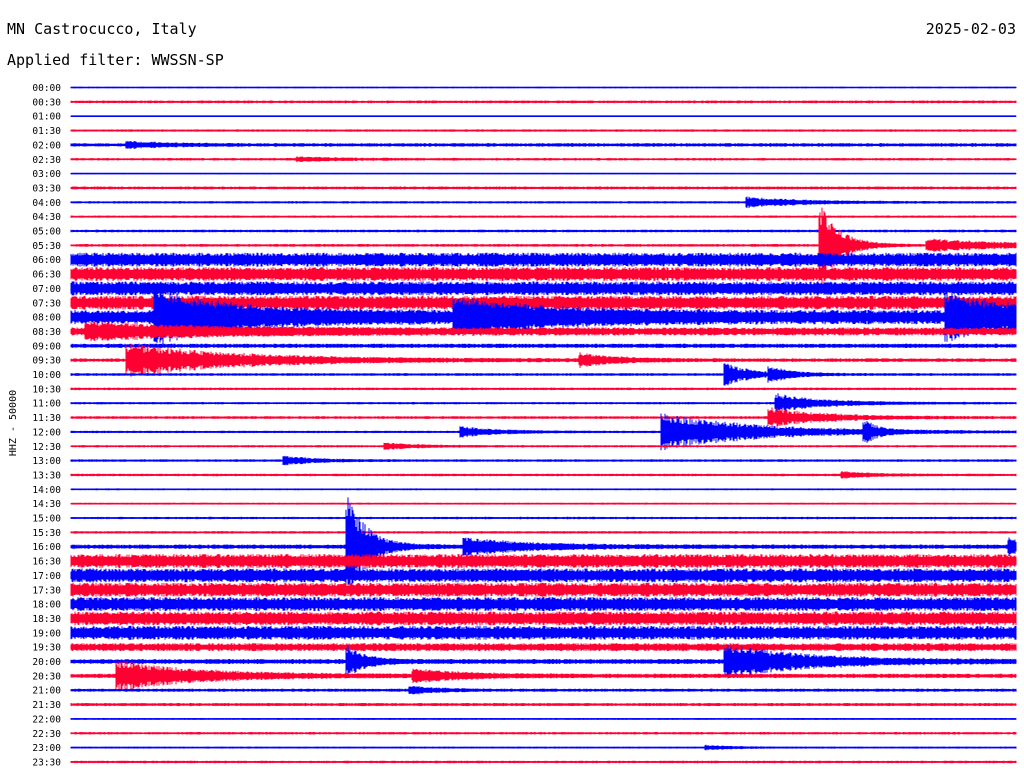  What do you see at coordinates (46, 260) in the screenshot?
I see `row-time-label: 06:00` at bounding box center [46, 260].